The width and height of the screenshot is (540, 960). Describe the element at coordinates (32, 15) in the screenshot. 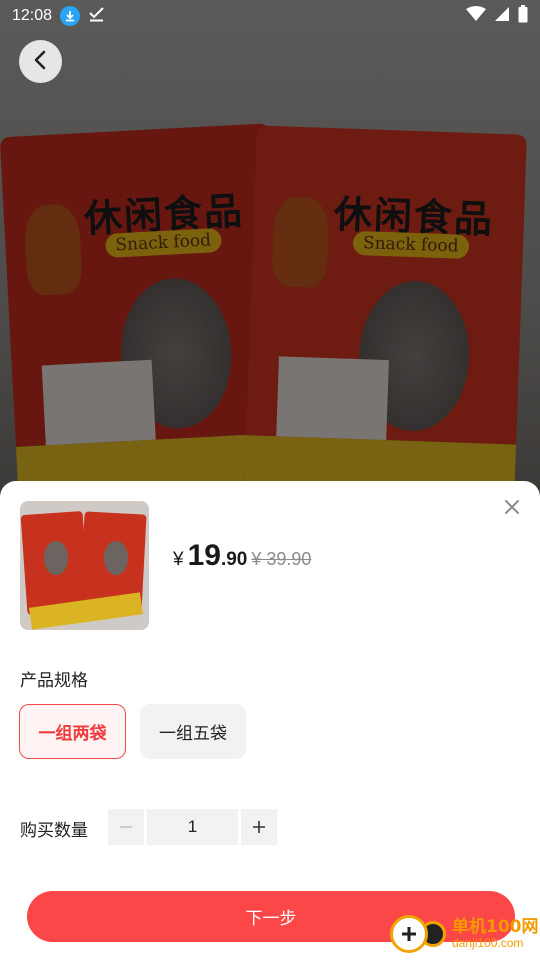

I see `status-time: 12:08` at that location.